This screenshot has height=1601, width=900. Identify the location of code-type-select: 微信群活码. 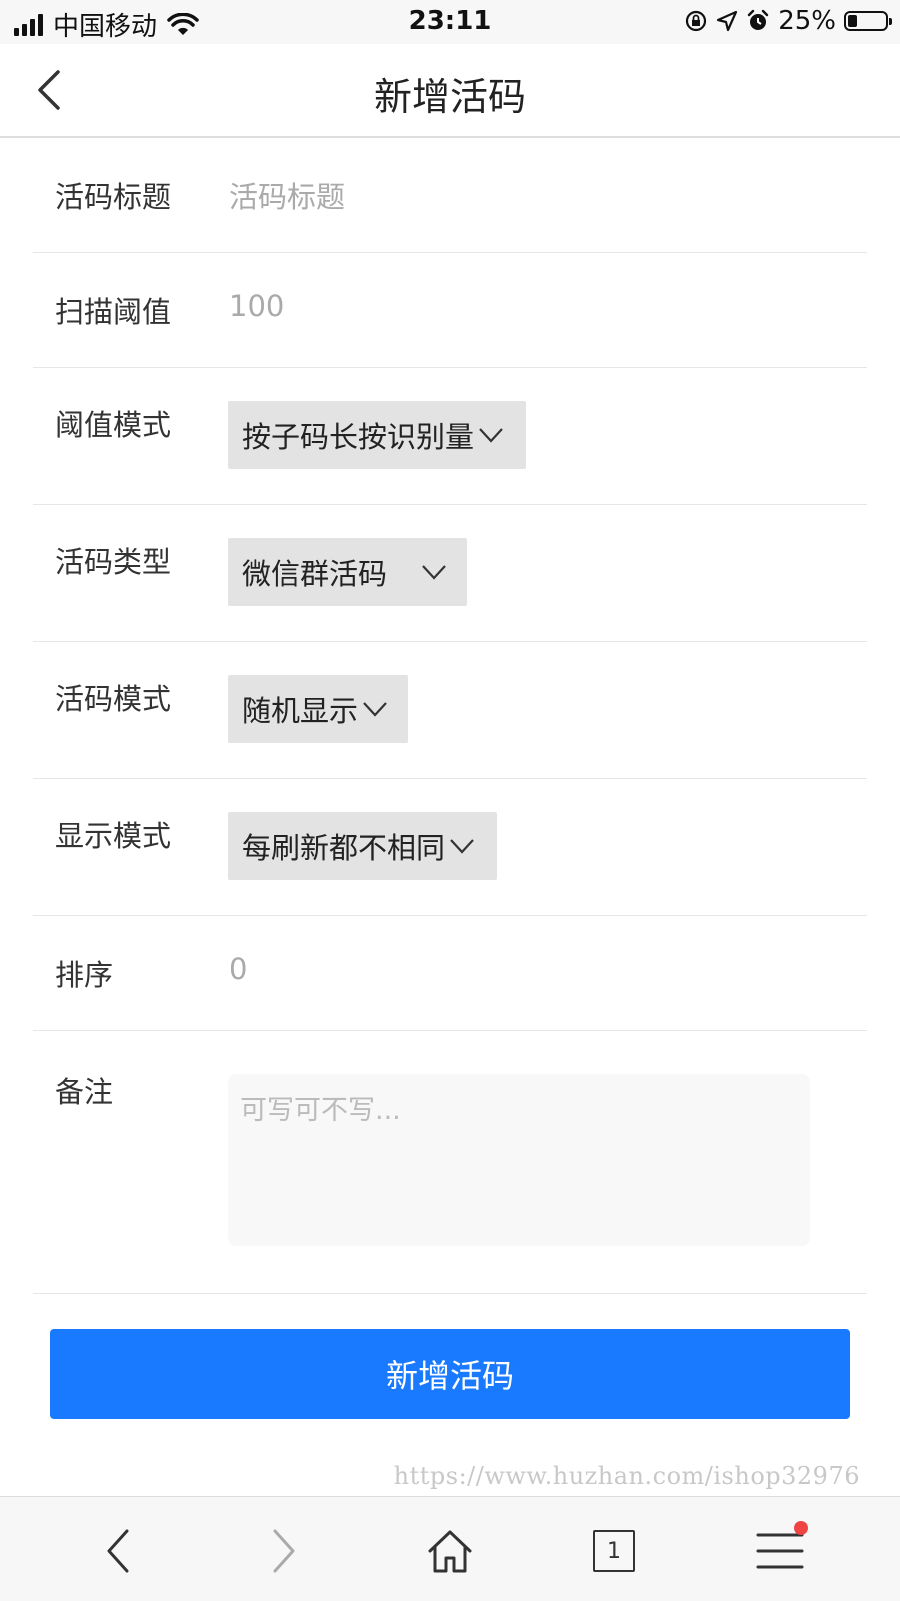
(347, 572).